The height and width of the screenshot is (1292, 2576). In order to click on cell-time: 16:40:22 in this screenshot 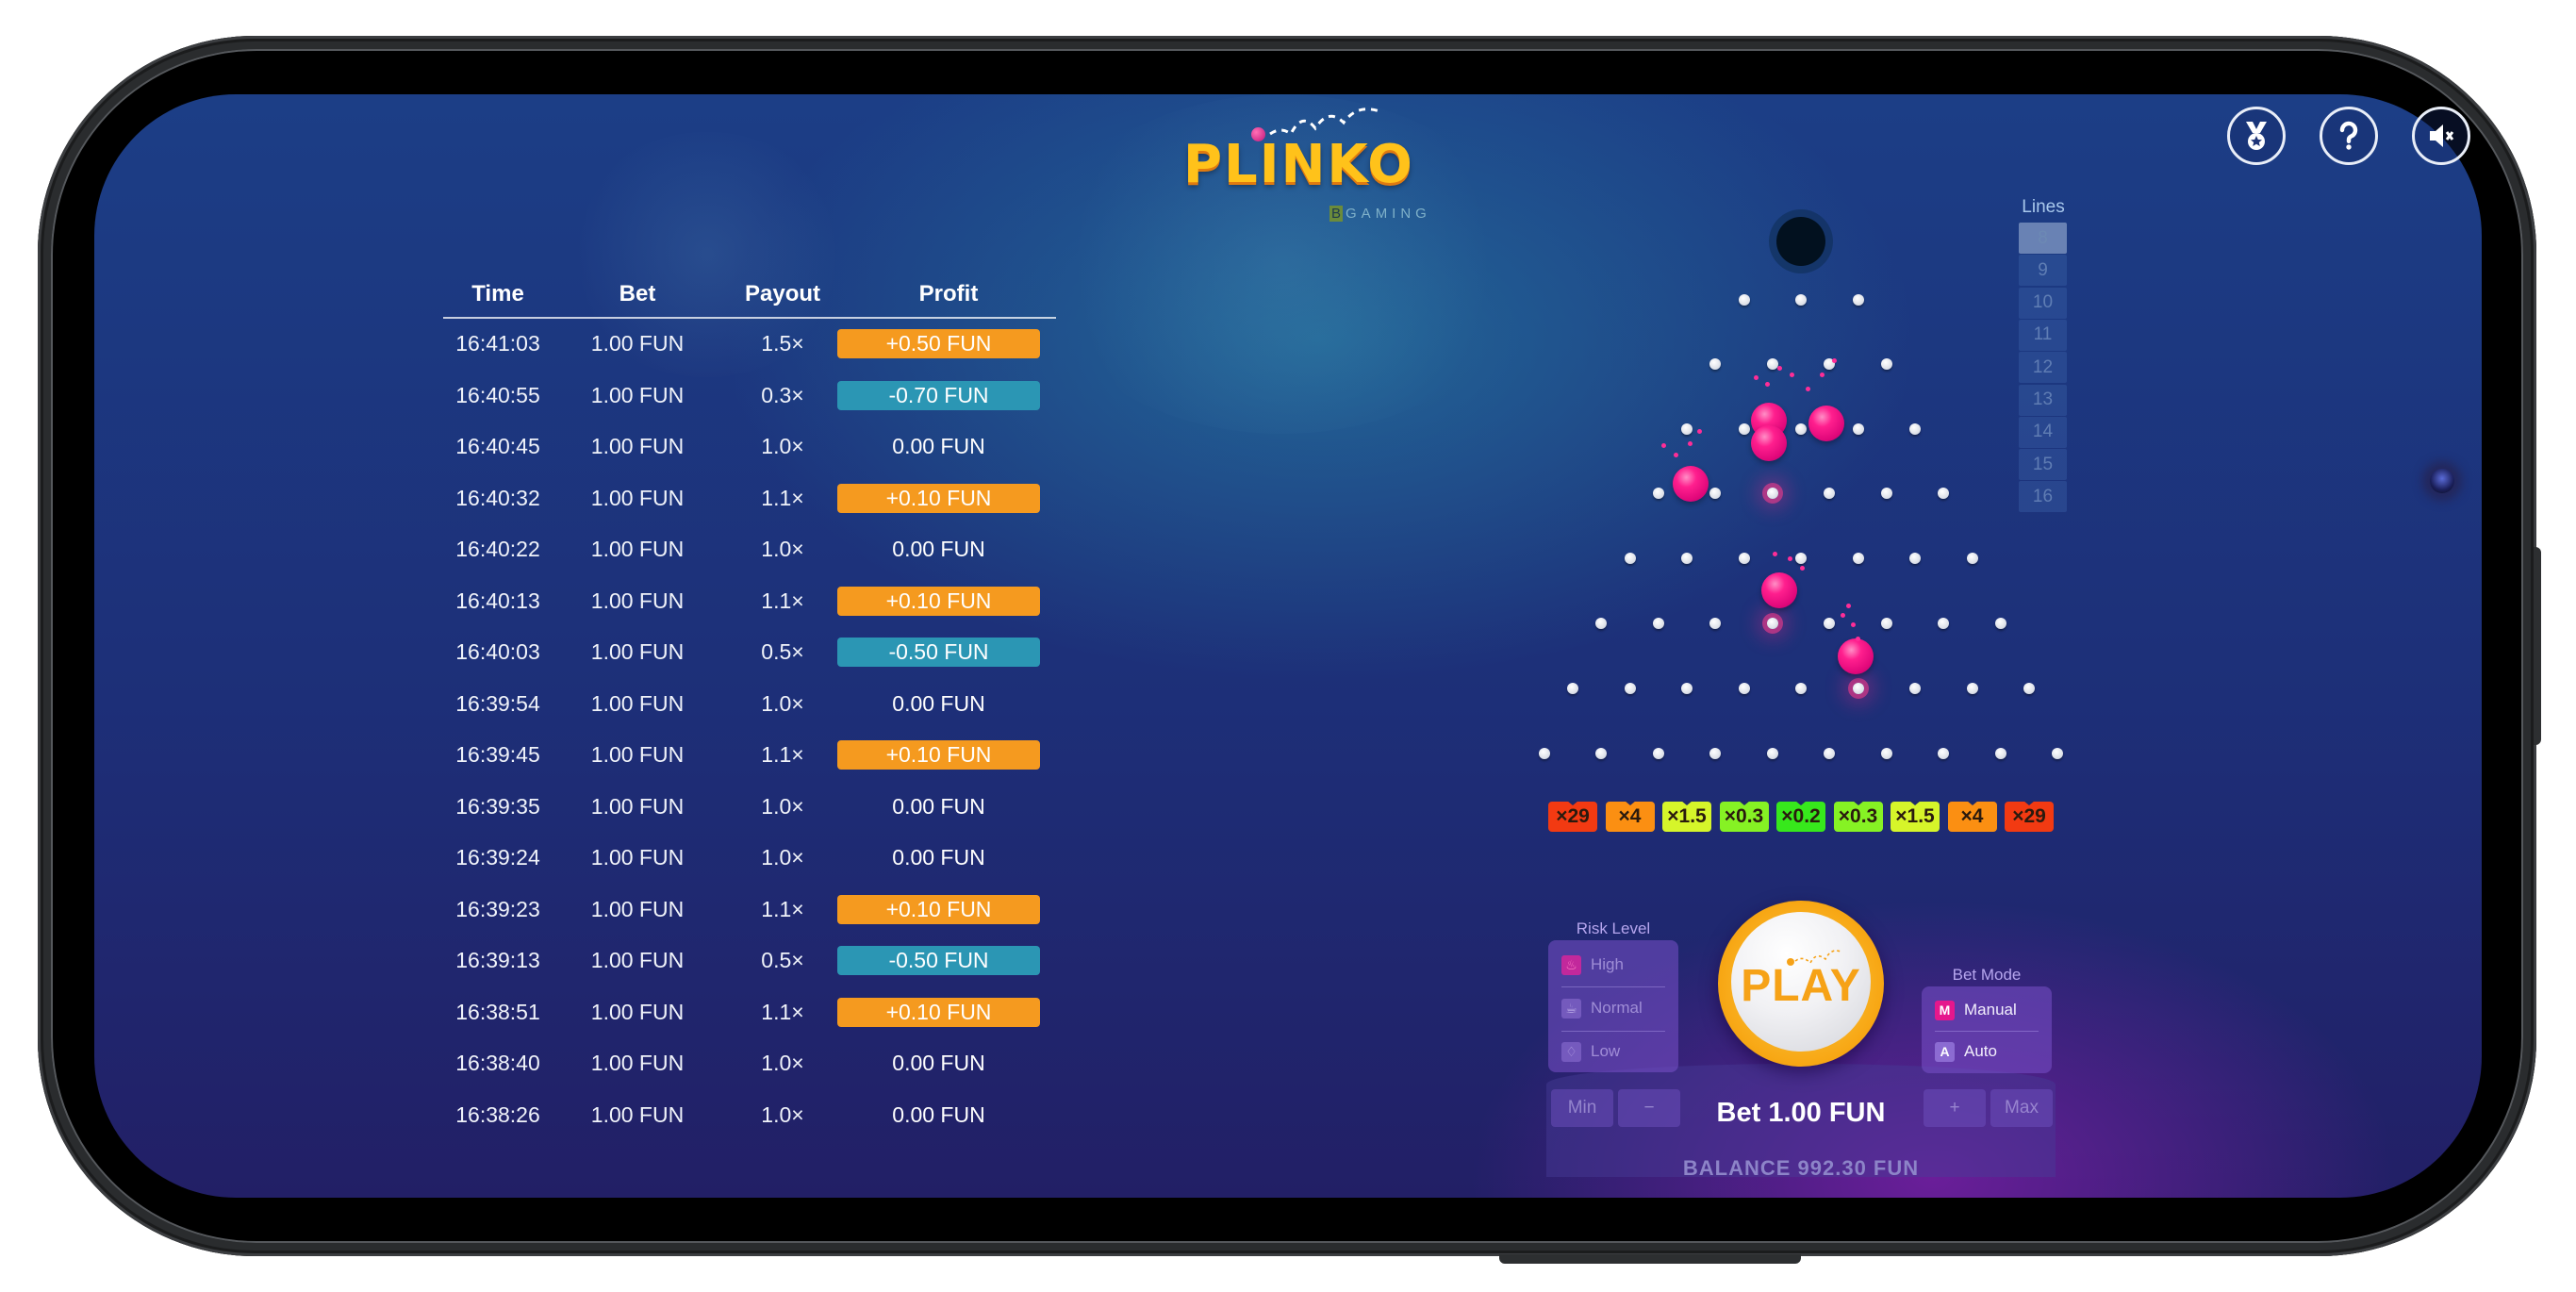, I will do `click(497, 549)`.